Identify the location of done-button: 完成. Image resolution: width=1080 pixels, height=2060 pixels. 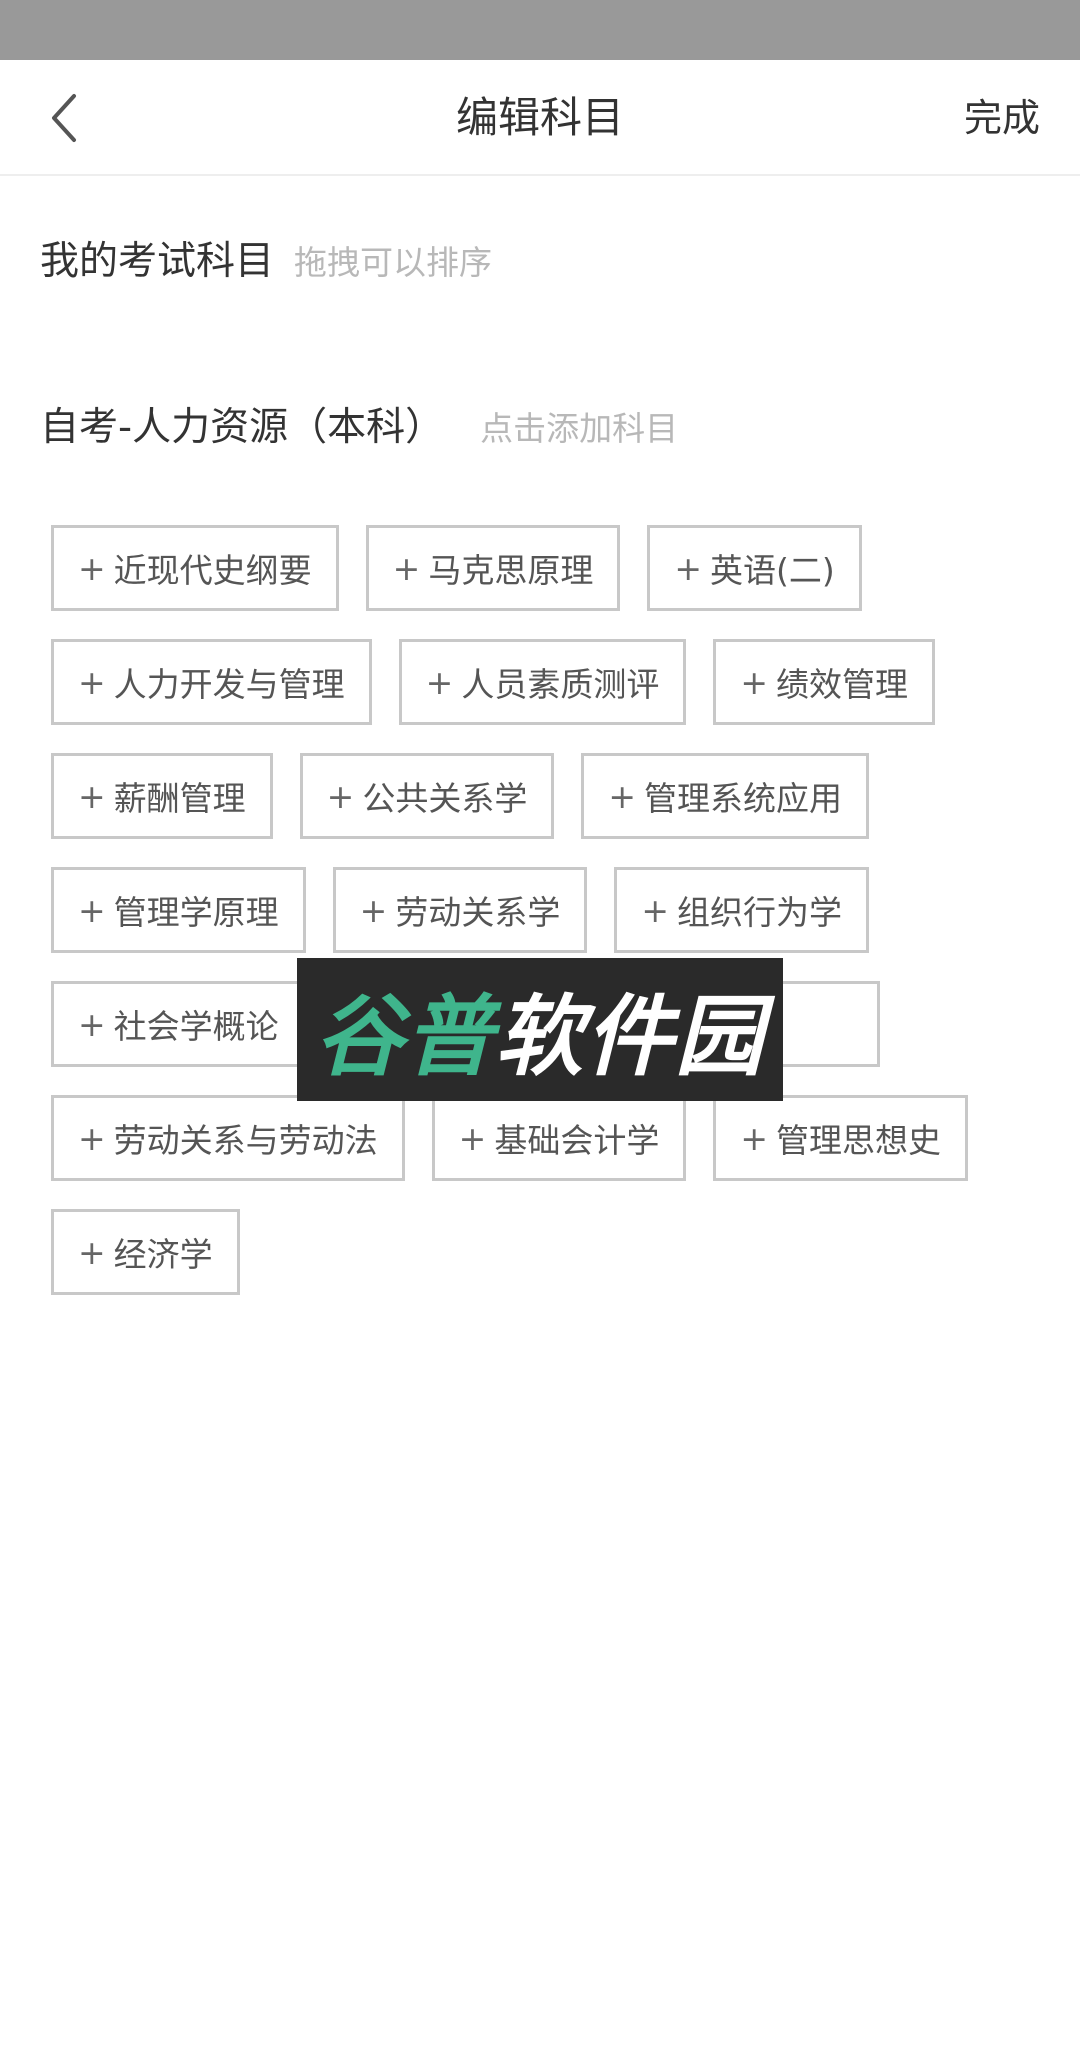
(1002, 118).